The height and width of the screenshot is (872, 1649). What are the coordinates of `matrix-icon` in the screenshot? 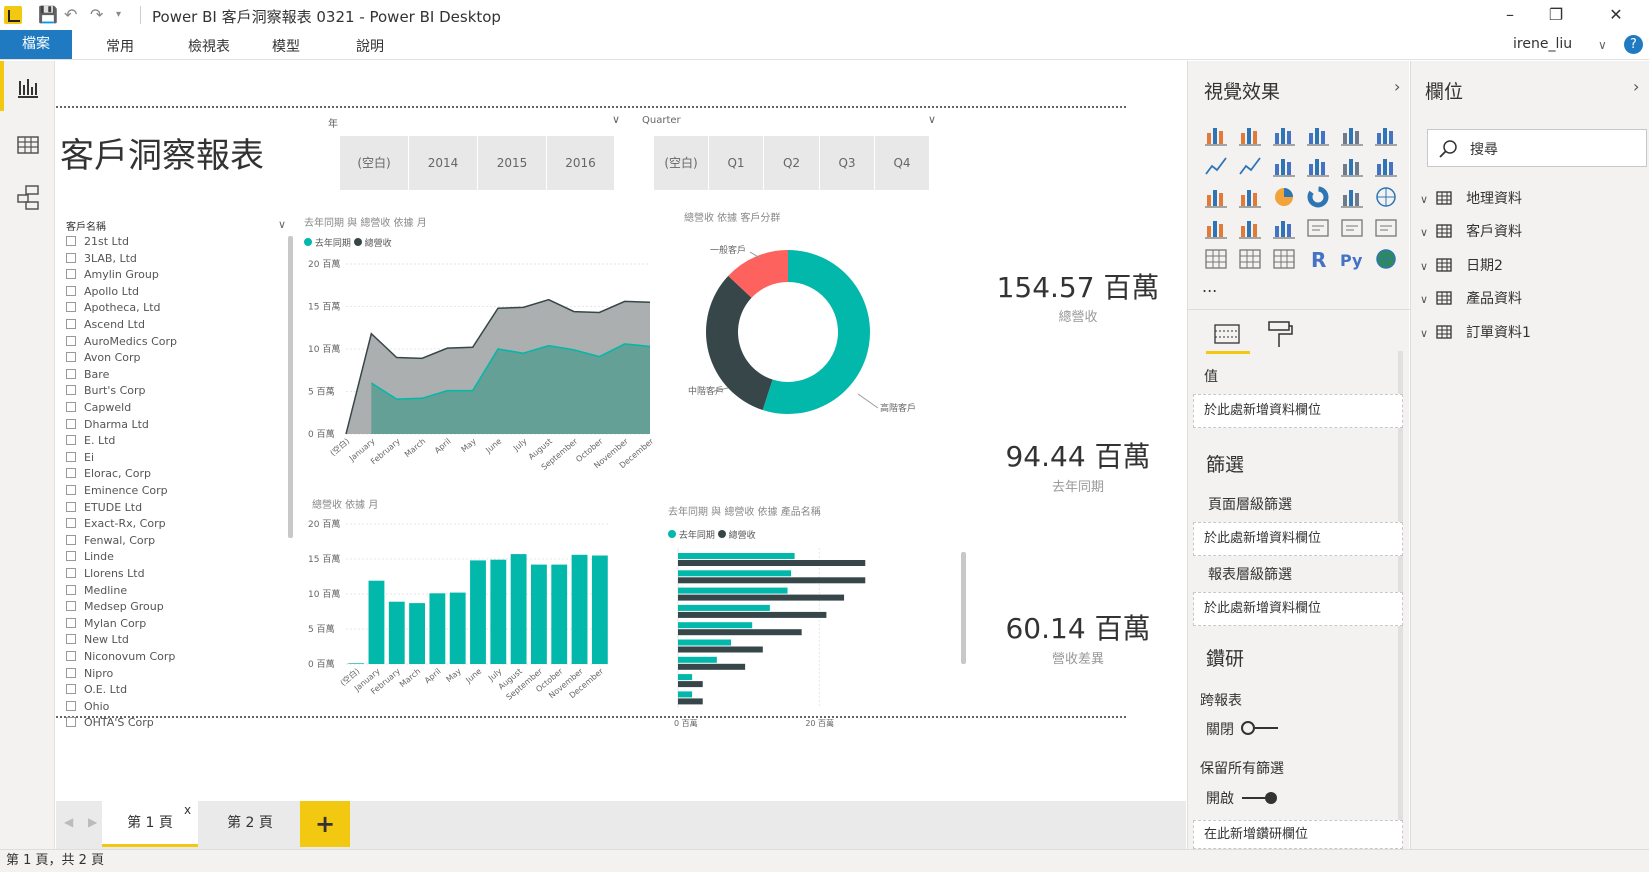 It's located at (1284, 259).